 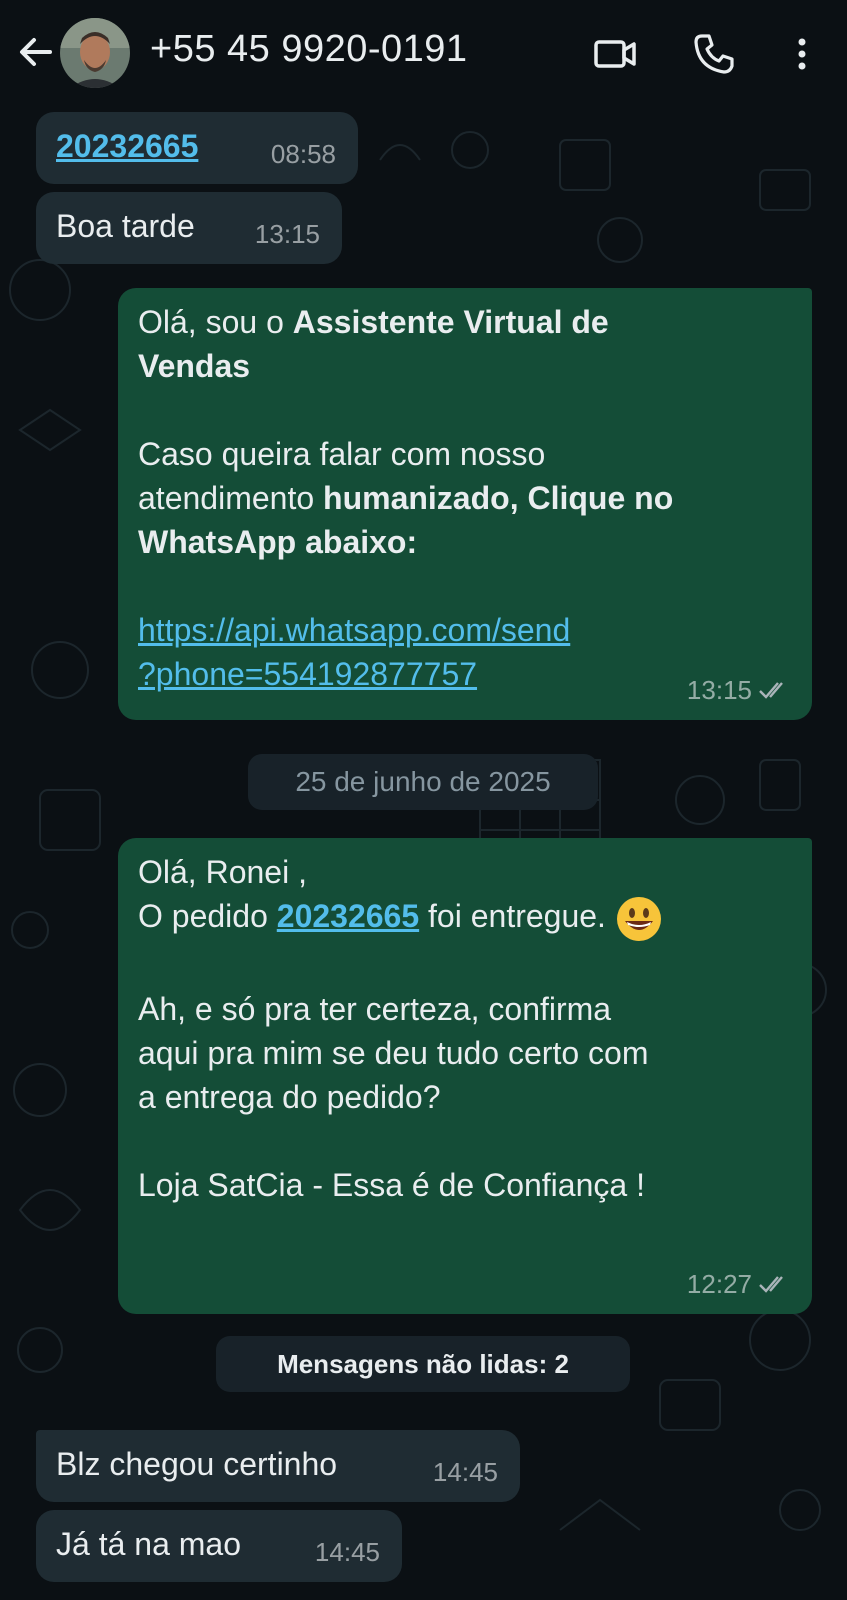 What do you see at coordinates (148, 1544) in the screenshot?
I see `message-text: Já tá na mao` at bounding box center [148, 1544].